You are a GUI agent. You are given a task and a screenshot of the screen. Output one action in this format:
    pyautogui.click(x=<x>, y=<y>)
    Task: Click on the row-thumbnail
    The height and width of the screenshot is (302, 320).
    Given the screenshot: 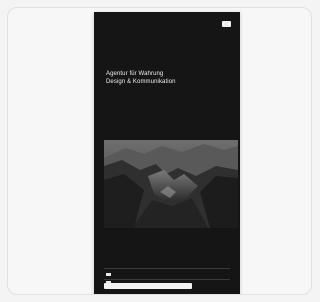 What is the action you would take?
    pyautogui.click(x=108, y=274)
    